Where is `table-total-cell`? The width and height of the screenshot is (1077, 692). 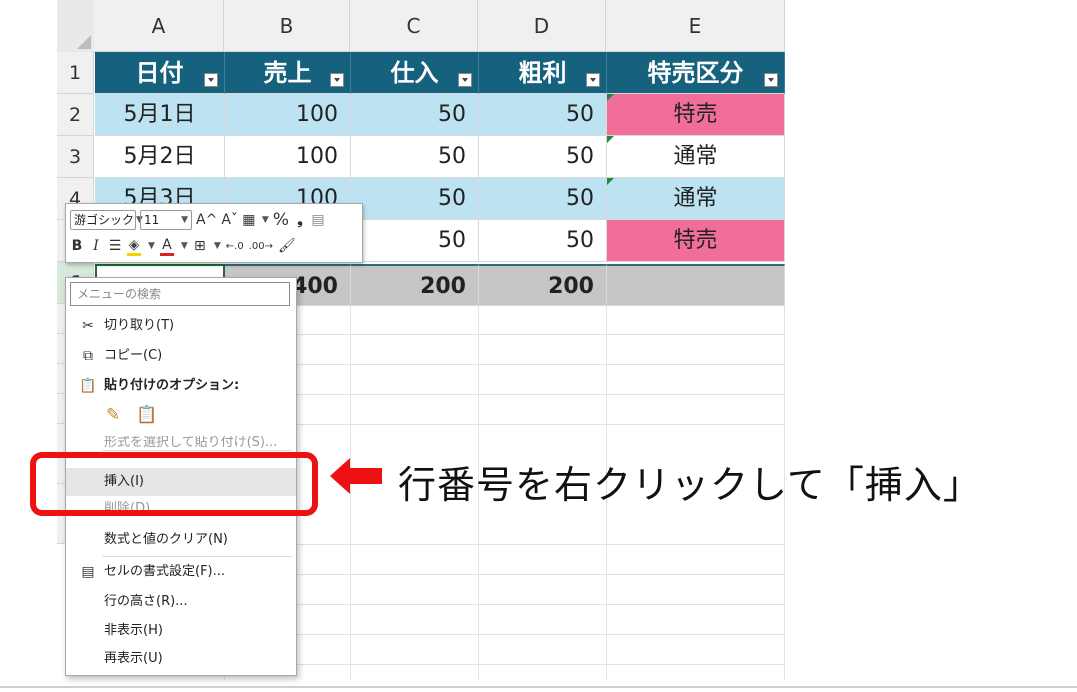 table-total-cell is located at coordinates (696, 285).